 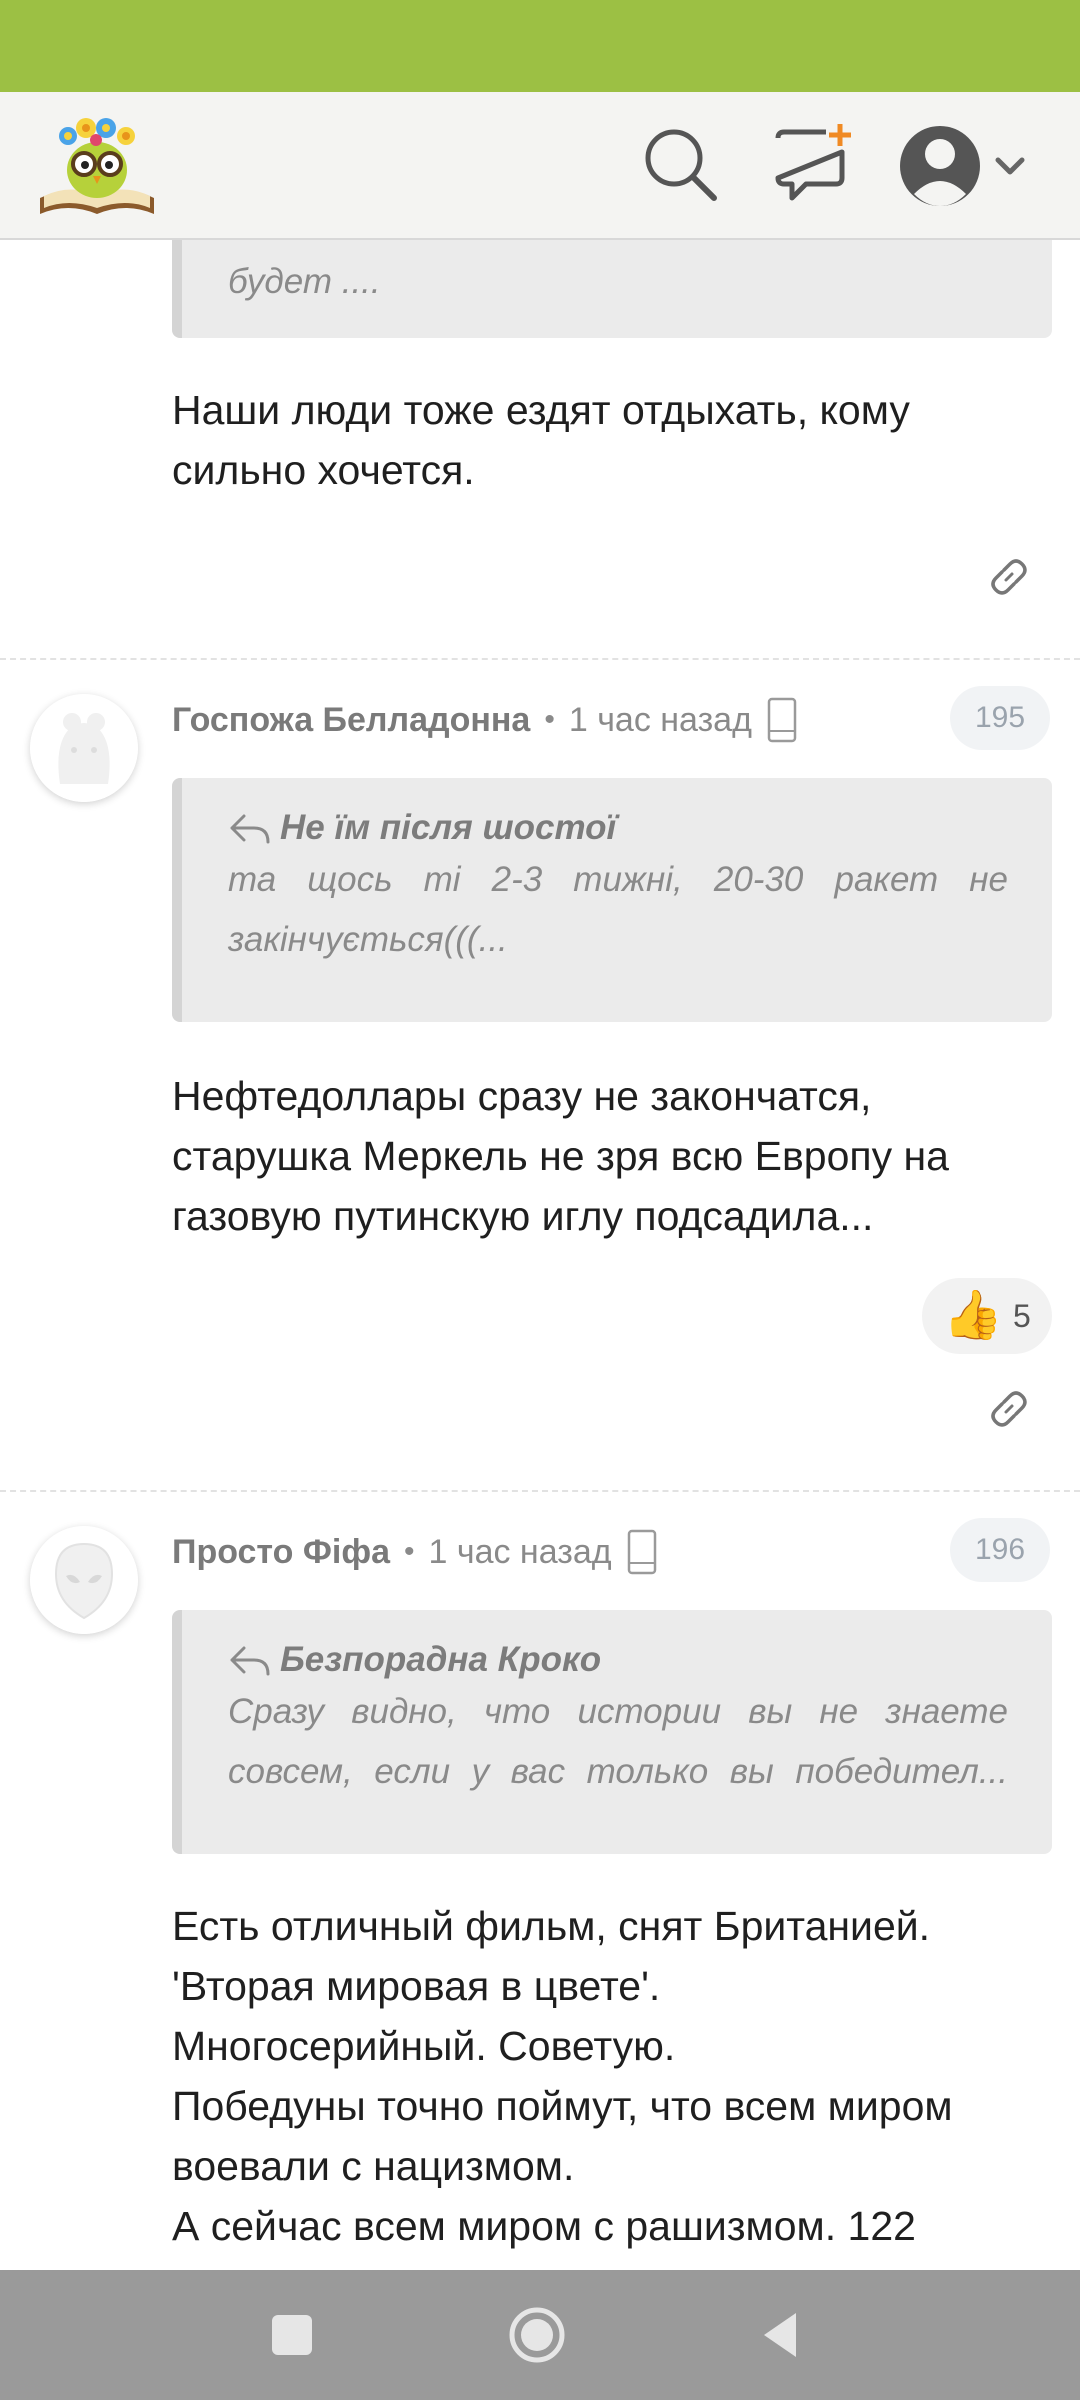 I want to click on new-comment-icon, so click(x=813, y=165).